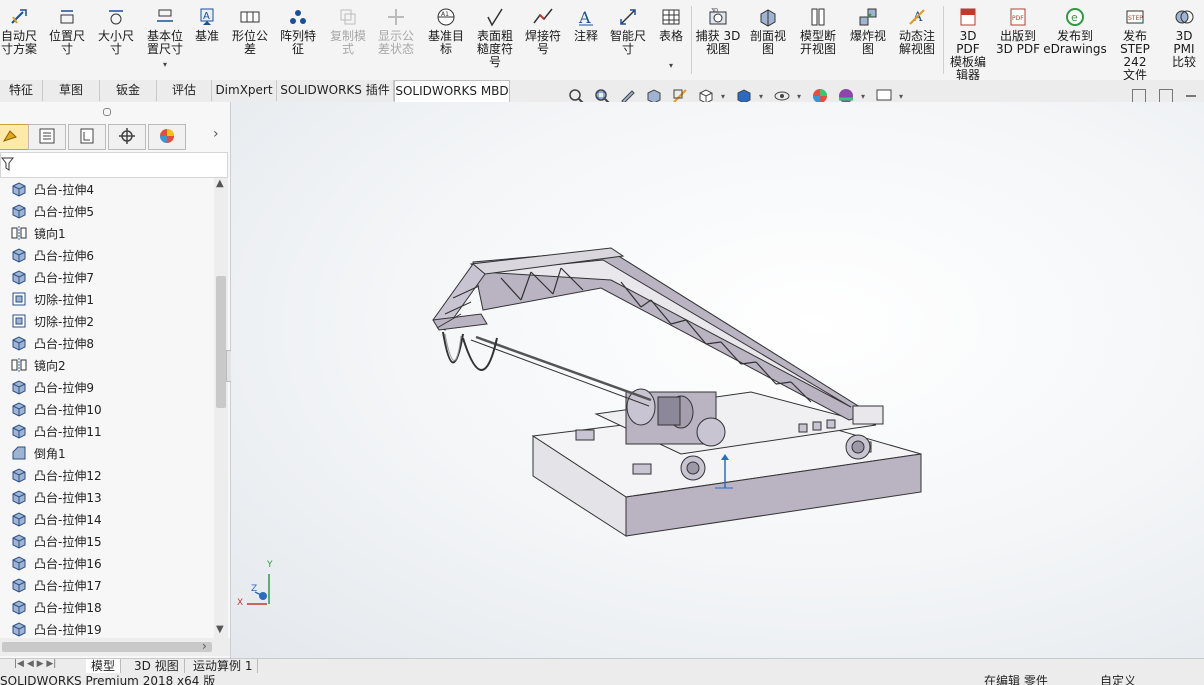 This screenshot has height=685, width=1204. Describe the element at coordinates (1191, 96) in the screenshot. I see `panel-close-icon` at that location.